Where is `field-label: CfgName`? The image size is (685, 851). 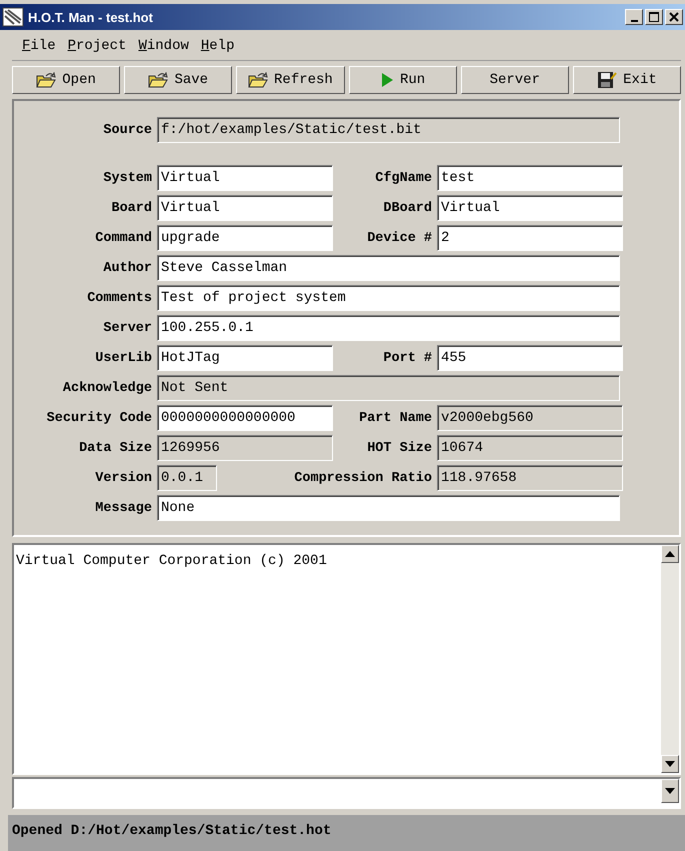 field-label: CfgName is located at coordinates (403, 178).